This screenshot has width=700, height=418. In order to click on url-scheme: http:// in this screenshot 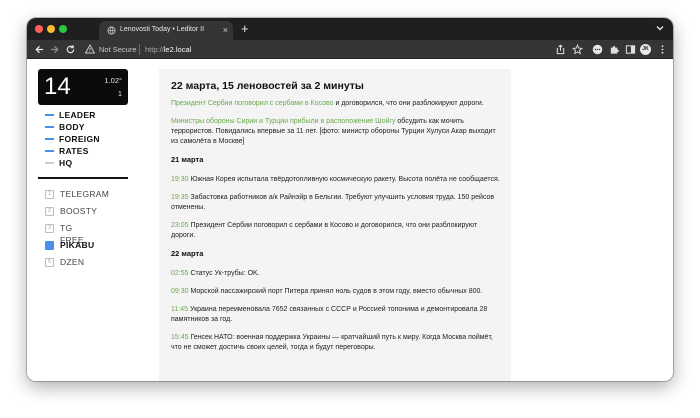, I will do `click(154, 49)`.